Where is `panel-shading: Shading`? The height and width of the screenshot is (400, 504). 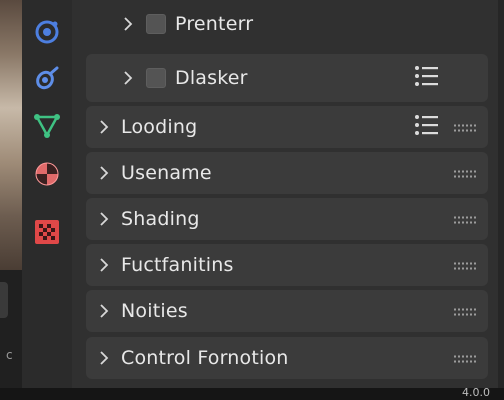
panel-shading: Shading is located at coordinates (287, 219).